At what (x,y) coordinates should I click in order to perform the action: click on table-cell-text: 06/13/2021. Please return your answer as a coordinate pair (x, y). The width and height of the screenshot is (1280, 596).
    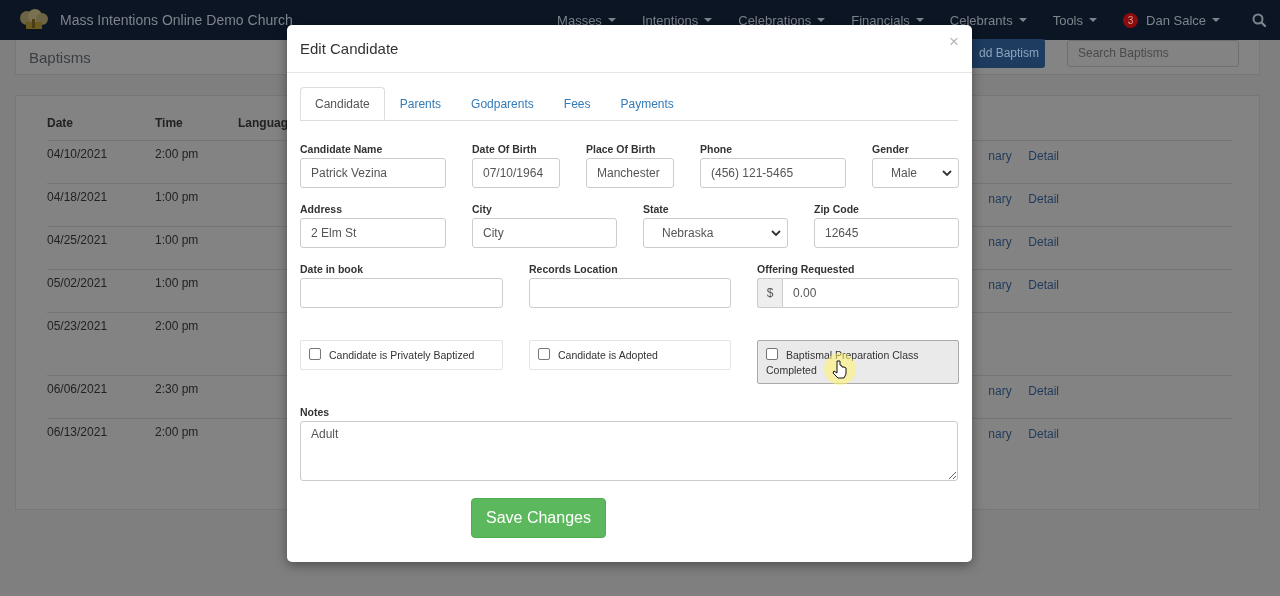
    Looking at the image, I should click on (78, 432).